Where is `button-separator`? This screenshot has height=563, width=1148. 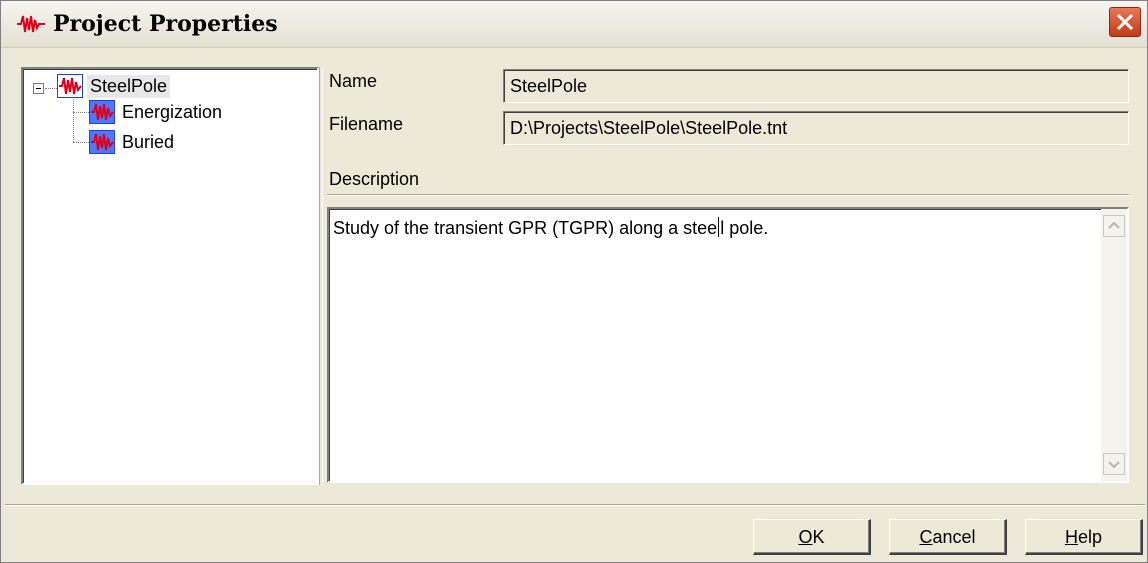 button-separator is located at coordinates (575, 505).